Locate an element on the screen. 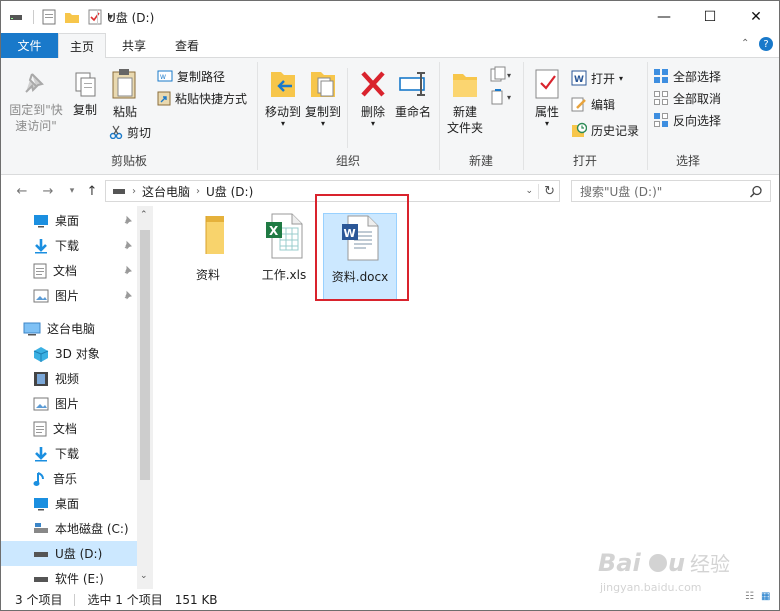  collapse-ribbon-icon: ⌃ is located at coordinates (745, 43).